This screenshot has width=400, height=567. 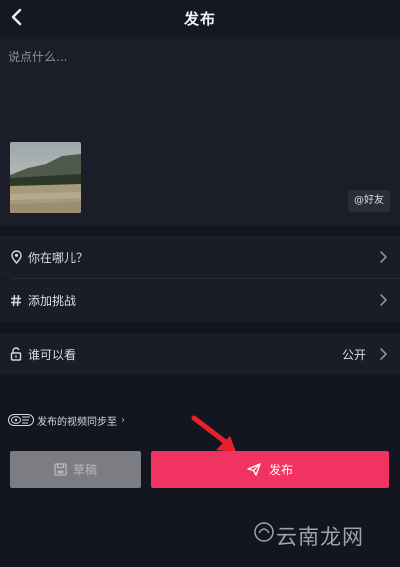 What do you see at coordinates (16, 300) in the screenshot?
I see `hashtag-icon` at bounding box center [16, 300].